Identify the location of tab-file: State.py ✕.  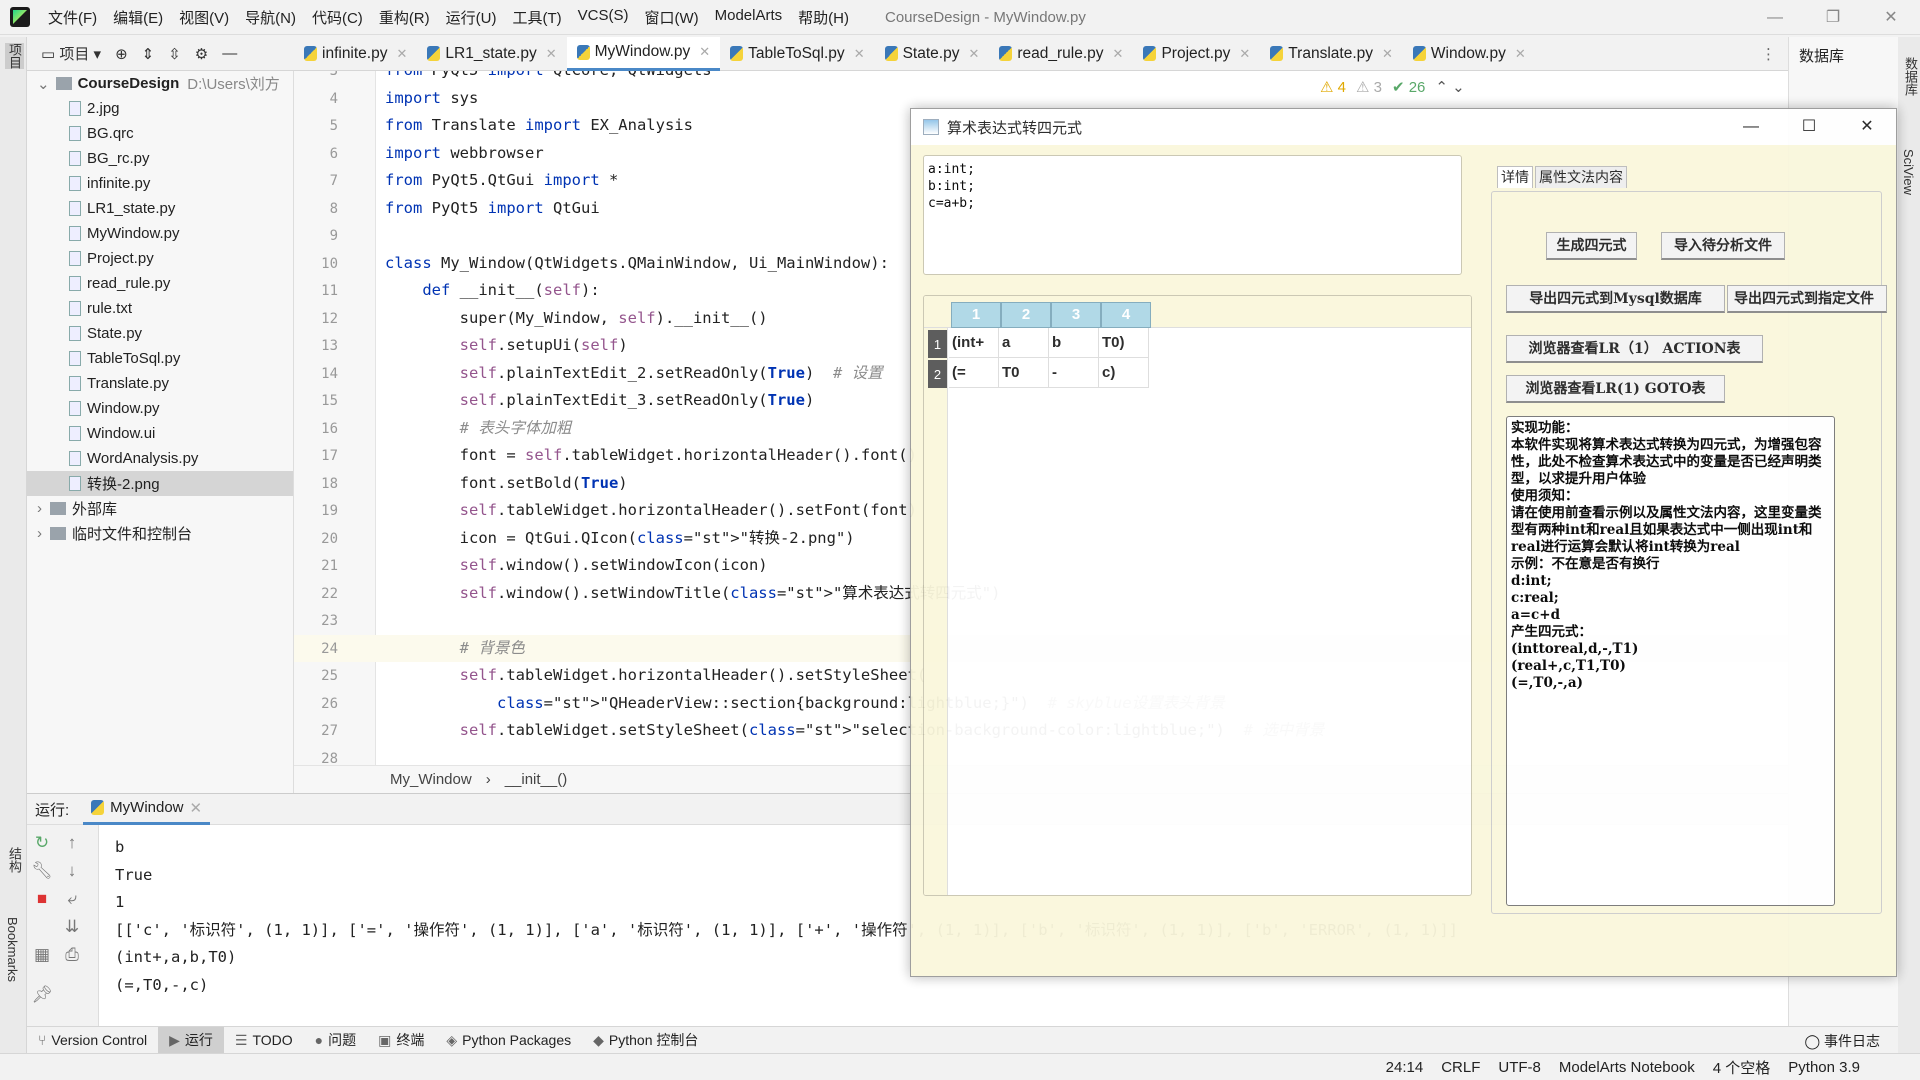
(932, 54).